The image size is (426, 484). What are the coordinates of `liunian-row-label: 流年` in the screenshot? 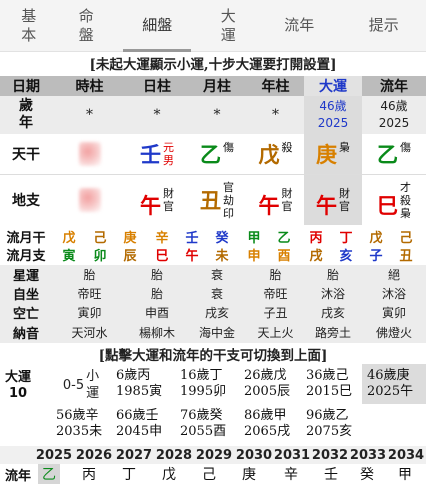 It's located at (17, 476).